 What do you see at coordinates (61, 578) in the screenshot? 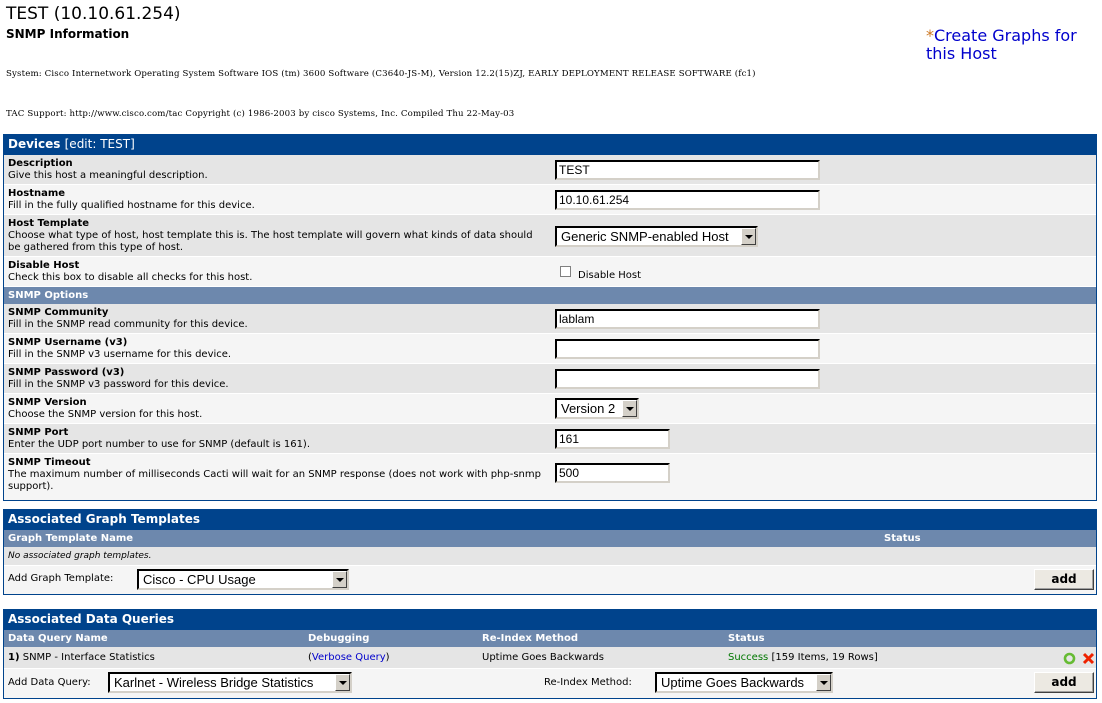
I see `add-graph-template-label: Add Graph Template:` at bounding box center [61, 578].